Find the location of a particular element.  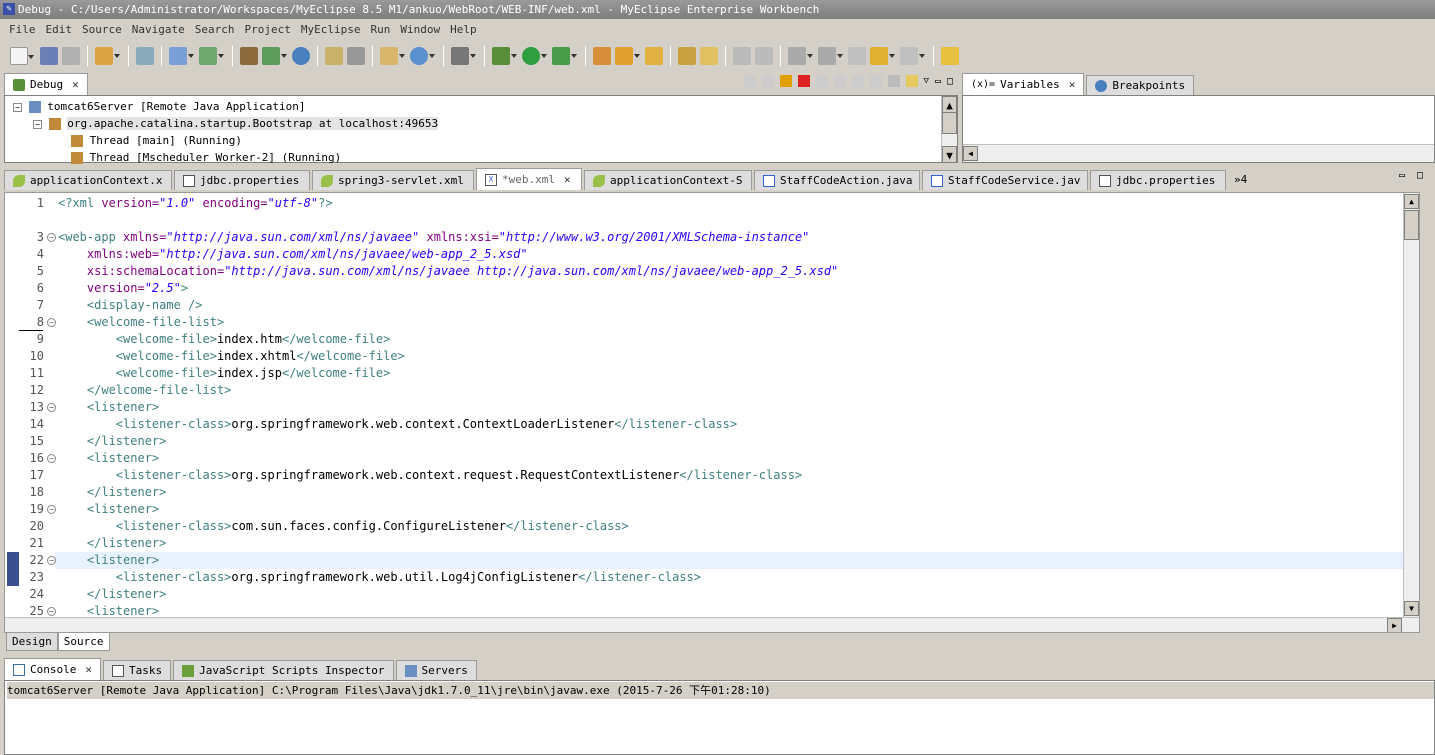

editor-horizontal-scrollbar: ▶ is located at coordinates (712, 624).